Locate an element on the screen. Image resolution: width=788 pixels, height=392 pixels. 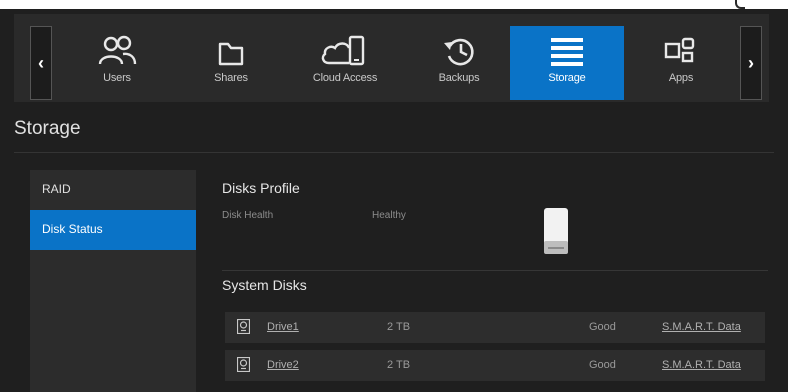
nav-item-cloud-access: Cloud Access is located at coordinates (345, 63).